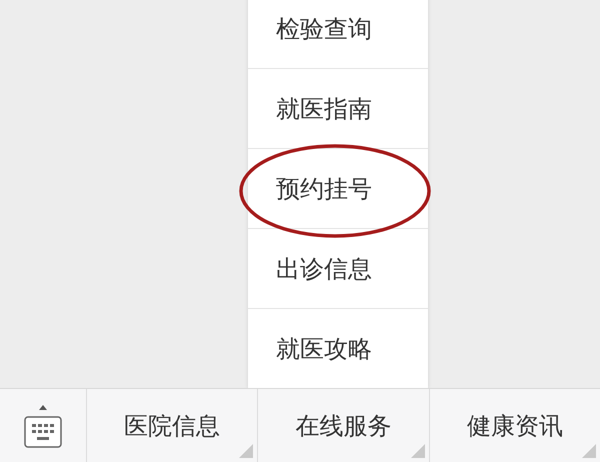  I want to click on menu-item: 出诊信息, so click(338, 269).